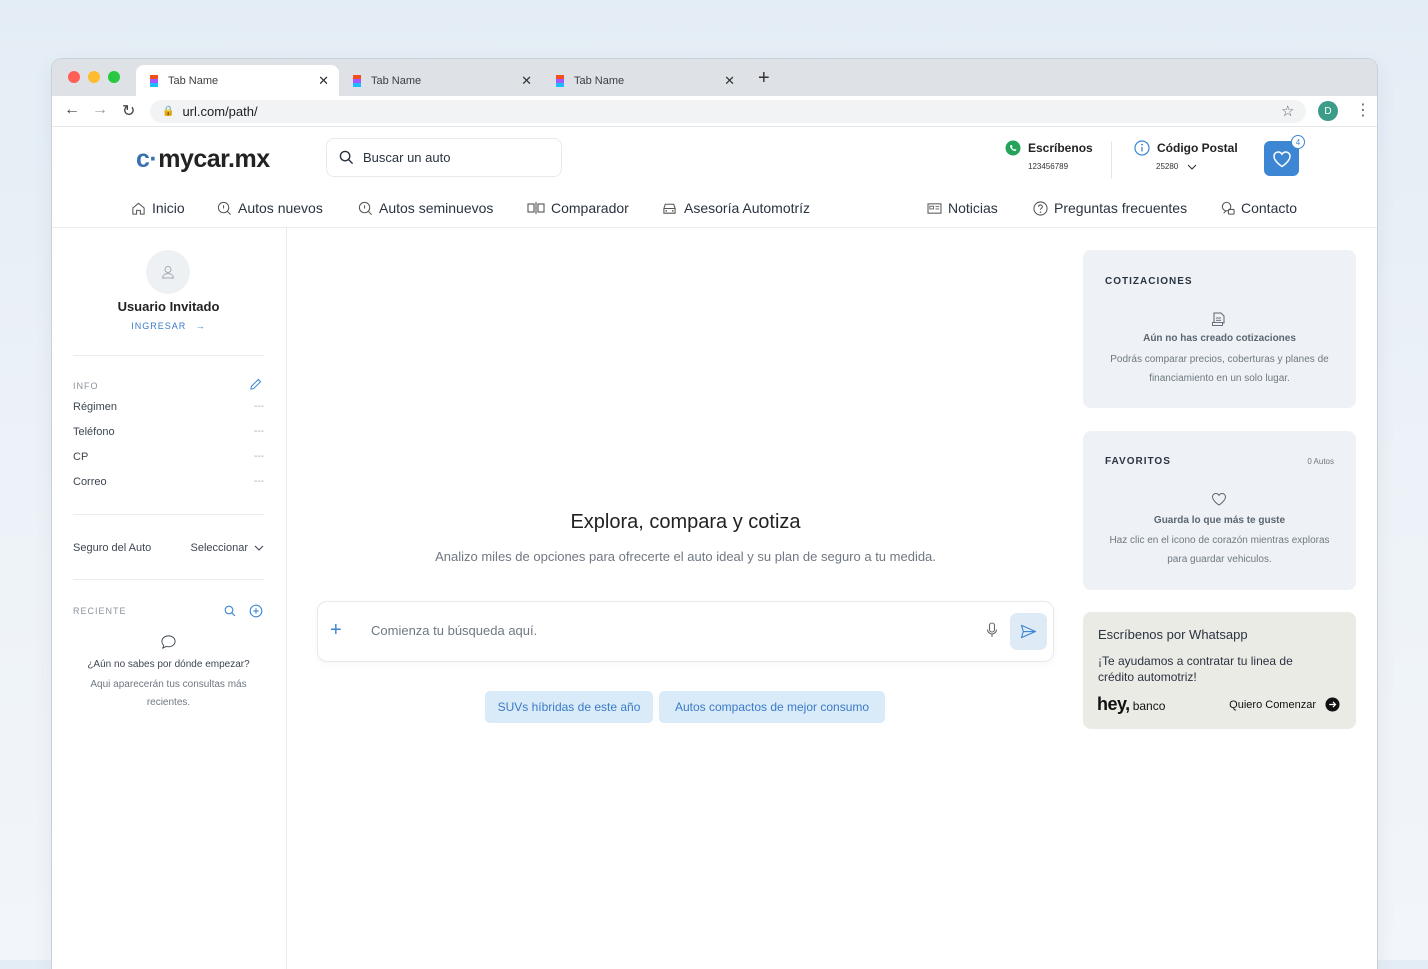 This screenshot has width=1428, height=969. I want to click on user-icon, so click(168, 272).